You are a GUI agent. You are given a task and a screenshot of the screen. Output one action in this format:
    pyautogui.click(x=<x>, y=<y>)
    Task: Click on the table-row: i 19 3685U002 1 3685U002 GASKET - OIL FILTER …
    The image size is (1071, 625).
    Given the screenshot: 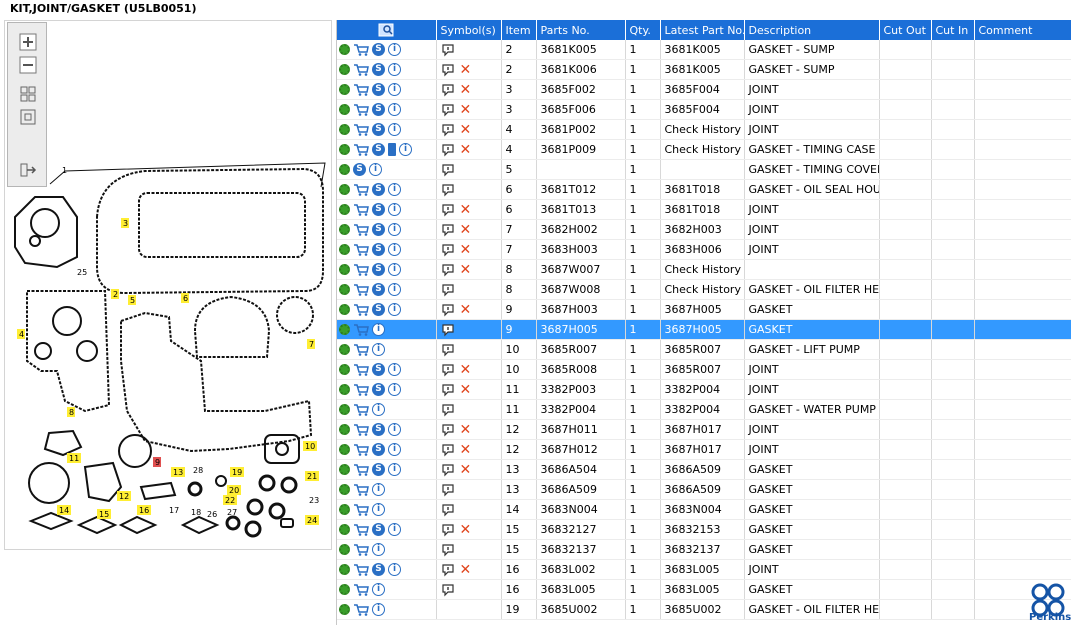 What is the action you would take?
    pyautogui.click(x=704, y=609)
    